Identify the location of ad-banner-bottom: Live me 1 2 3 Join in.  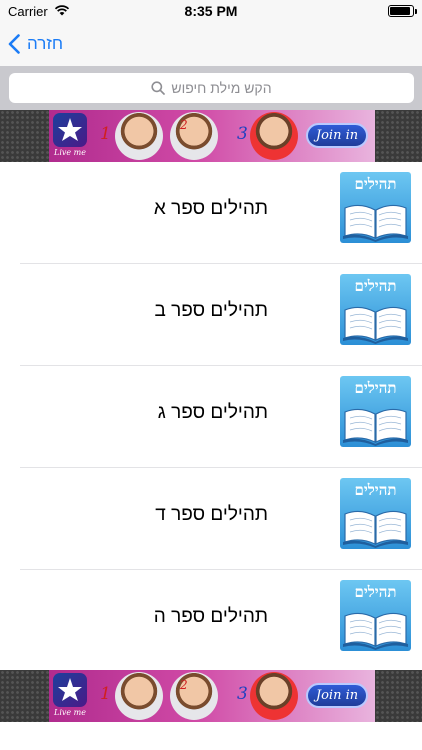
(211, 696).